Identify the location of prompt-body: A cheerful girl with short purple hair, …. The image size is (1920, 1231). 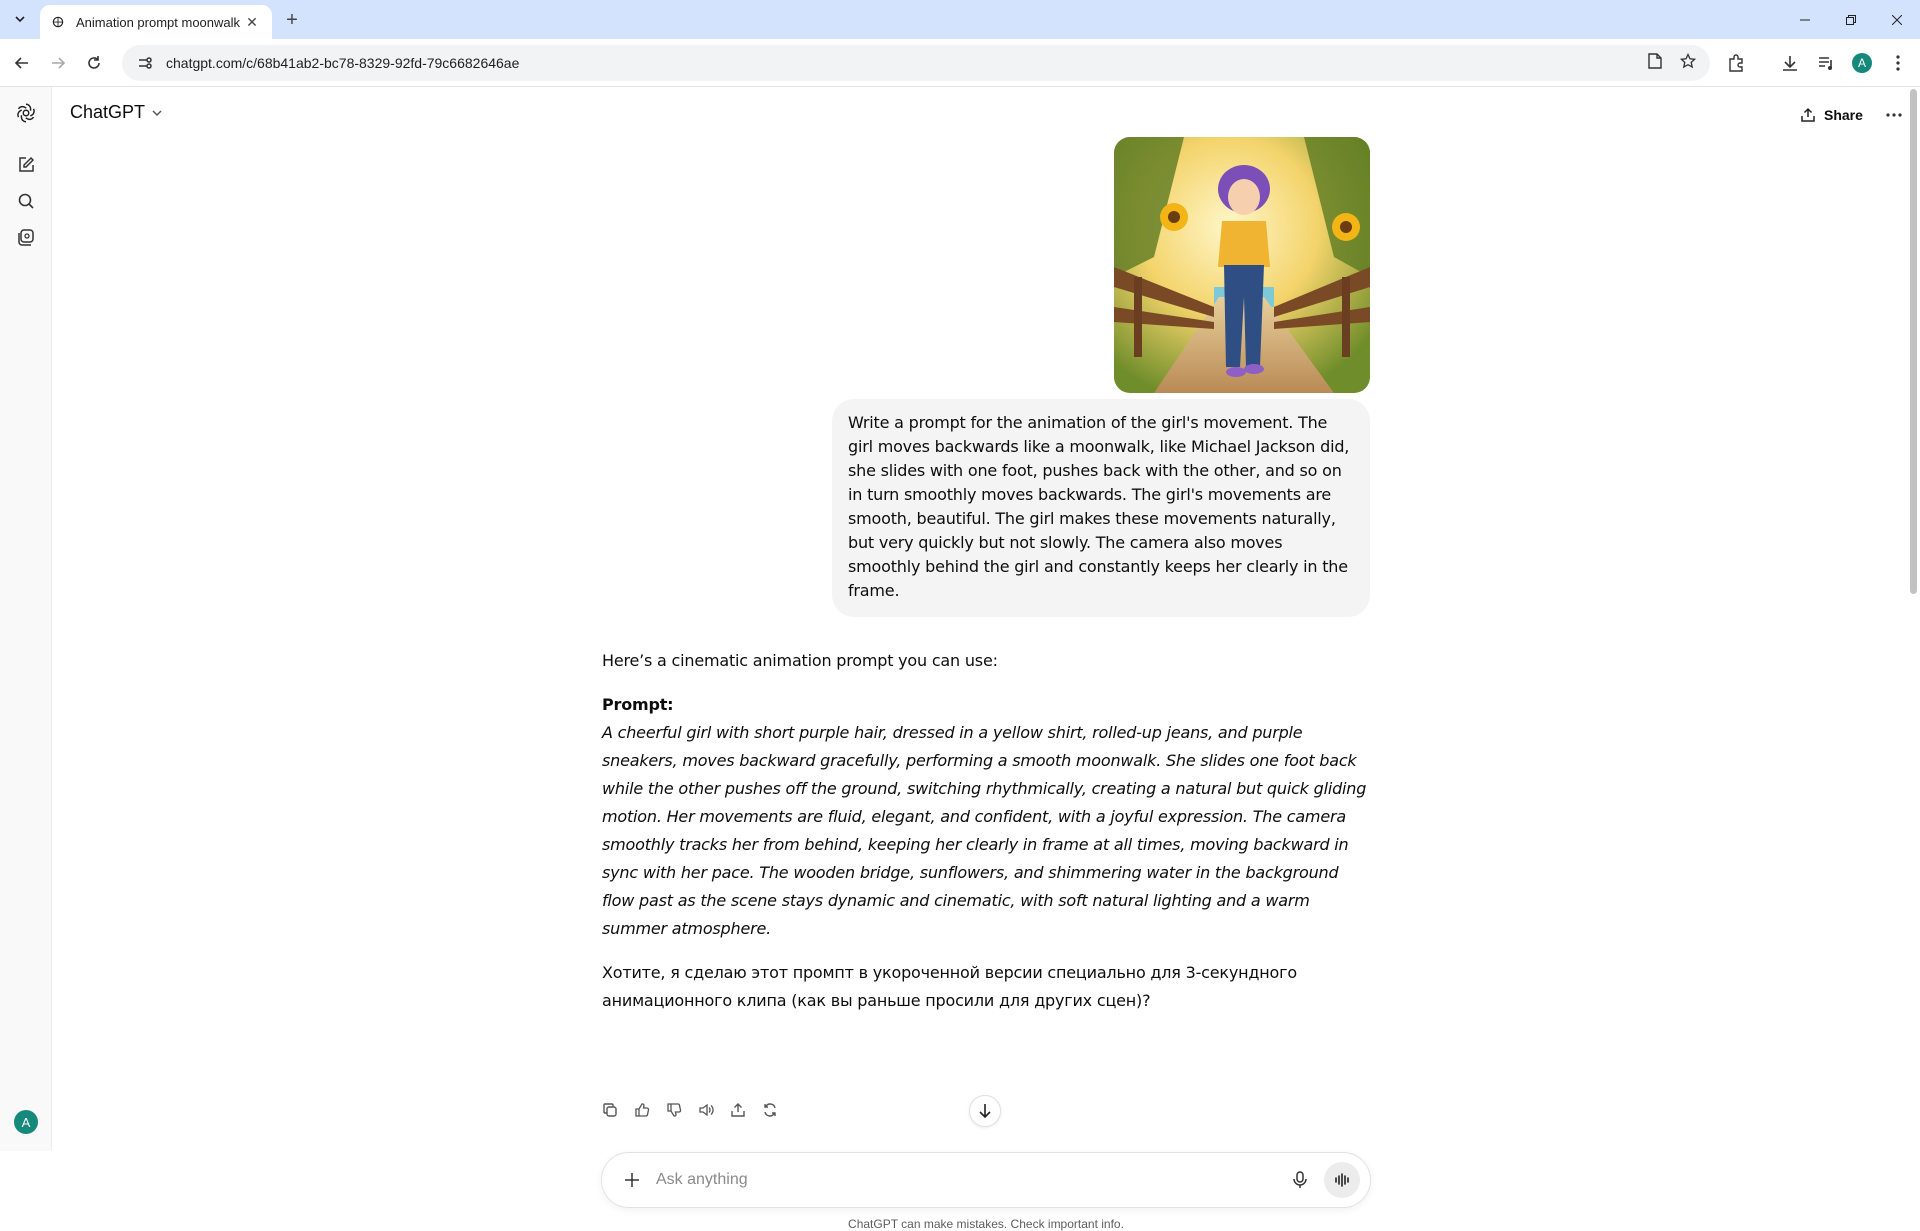
(984, 830).